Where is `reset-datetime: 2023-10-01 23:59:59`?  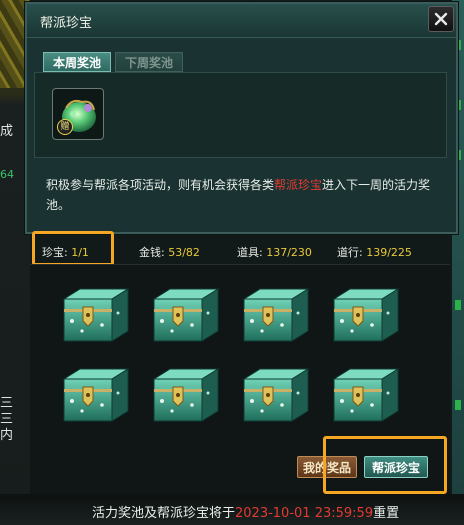 reset-datetime: 2023-10-01 23:59:59 is located at coordinates (304, 513).